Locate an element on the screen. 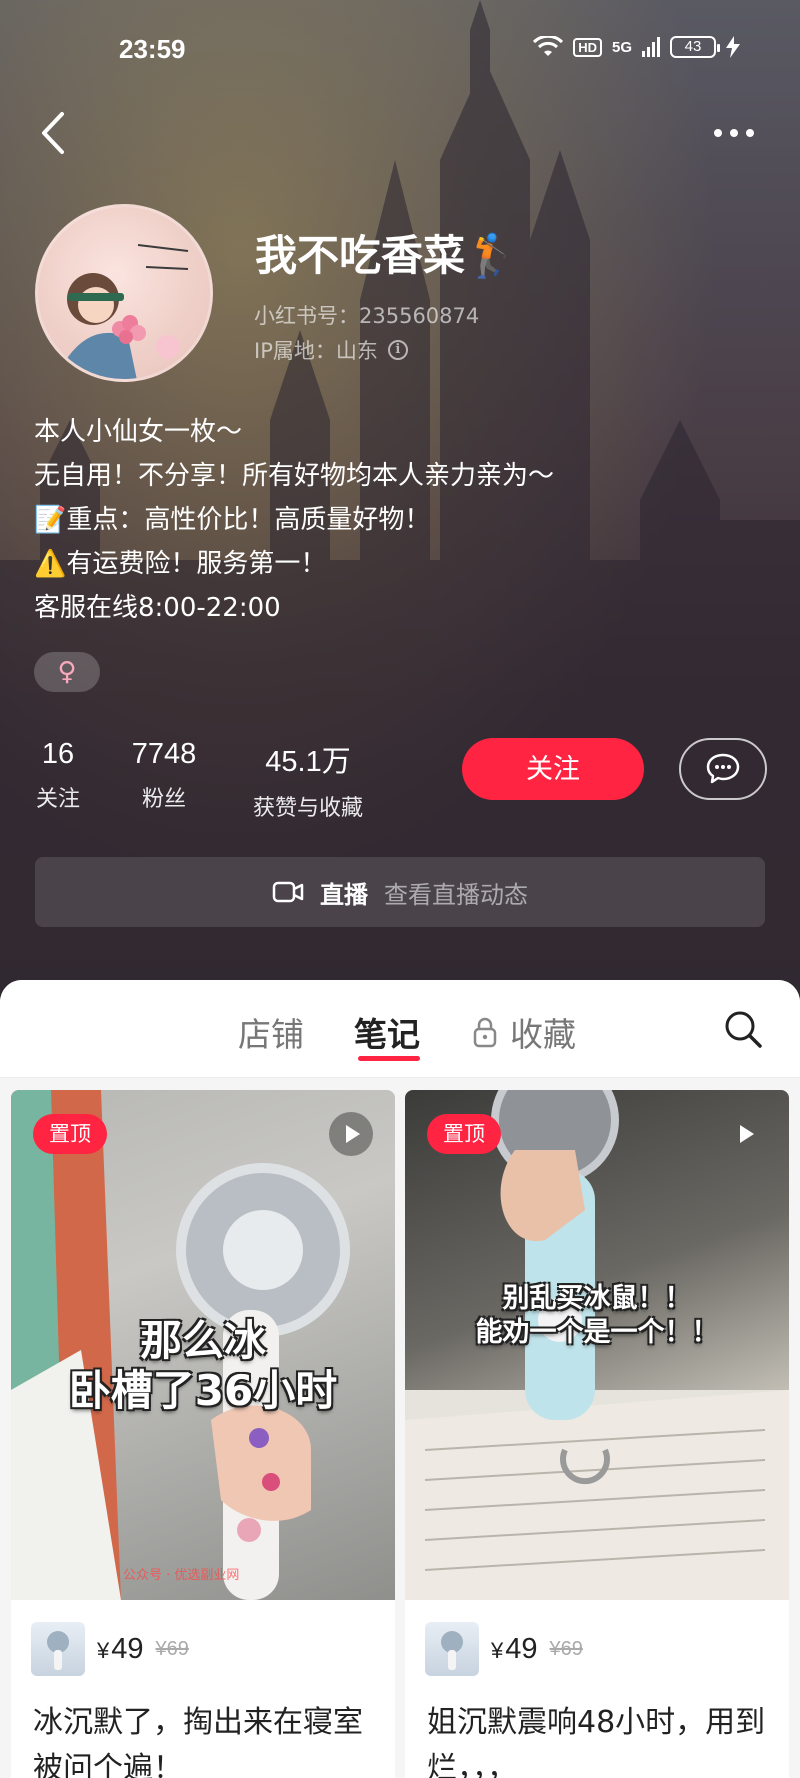  cover-caption-line: 能劝一个是一个！！ is located at coordinates (597, 1332).